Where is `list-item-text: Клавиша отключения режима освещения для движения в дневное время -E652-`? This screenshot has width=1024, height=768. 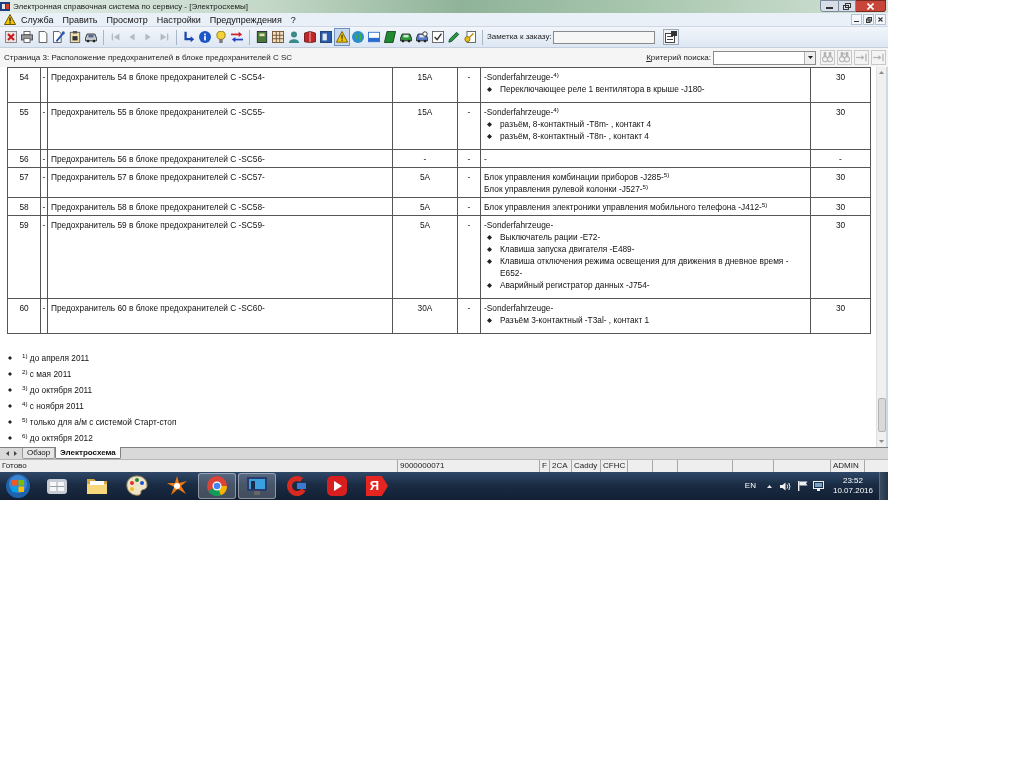 list-item-text: Клавиша отключения режима освещения для движения в дневное время -E652- is located at coordinates (645, 267).